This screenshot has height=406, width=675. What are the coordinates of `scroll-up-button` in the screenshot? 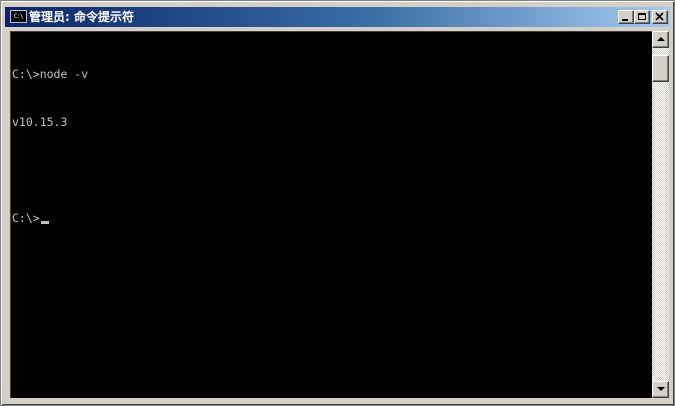 It's located at (660, 39).